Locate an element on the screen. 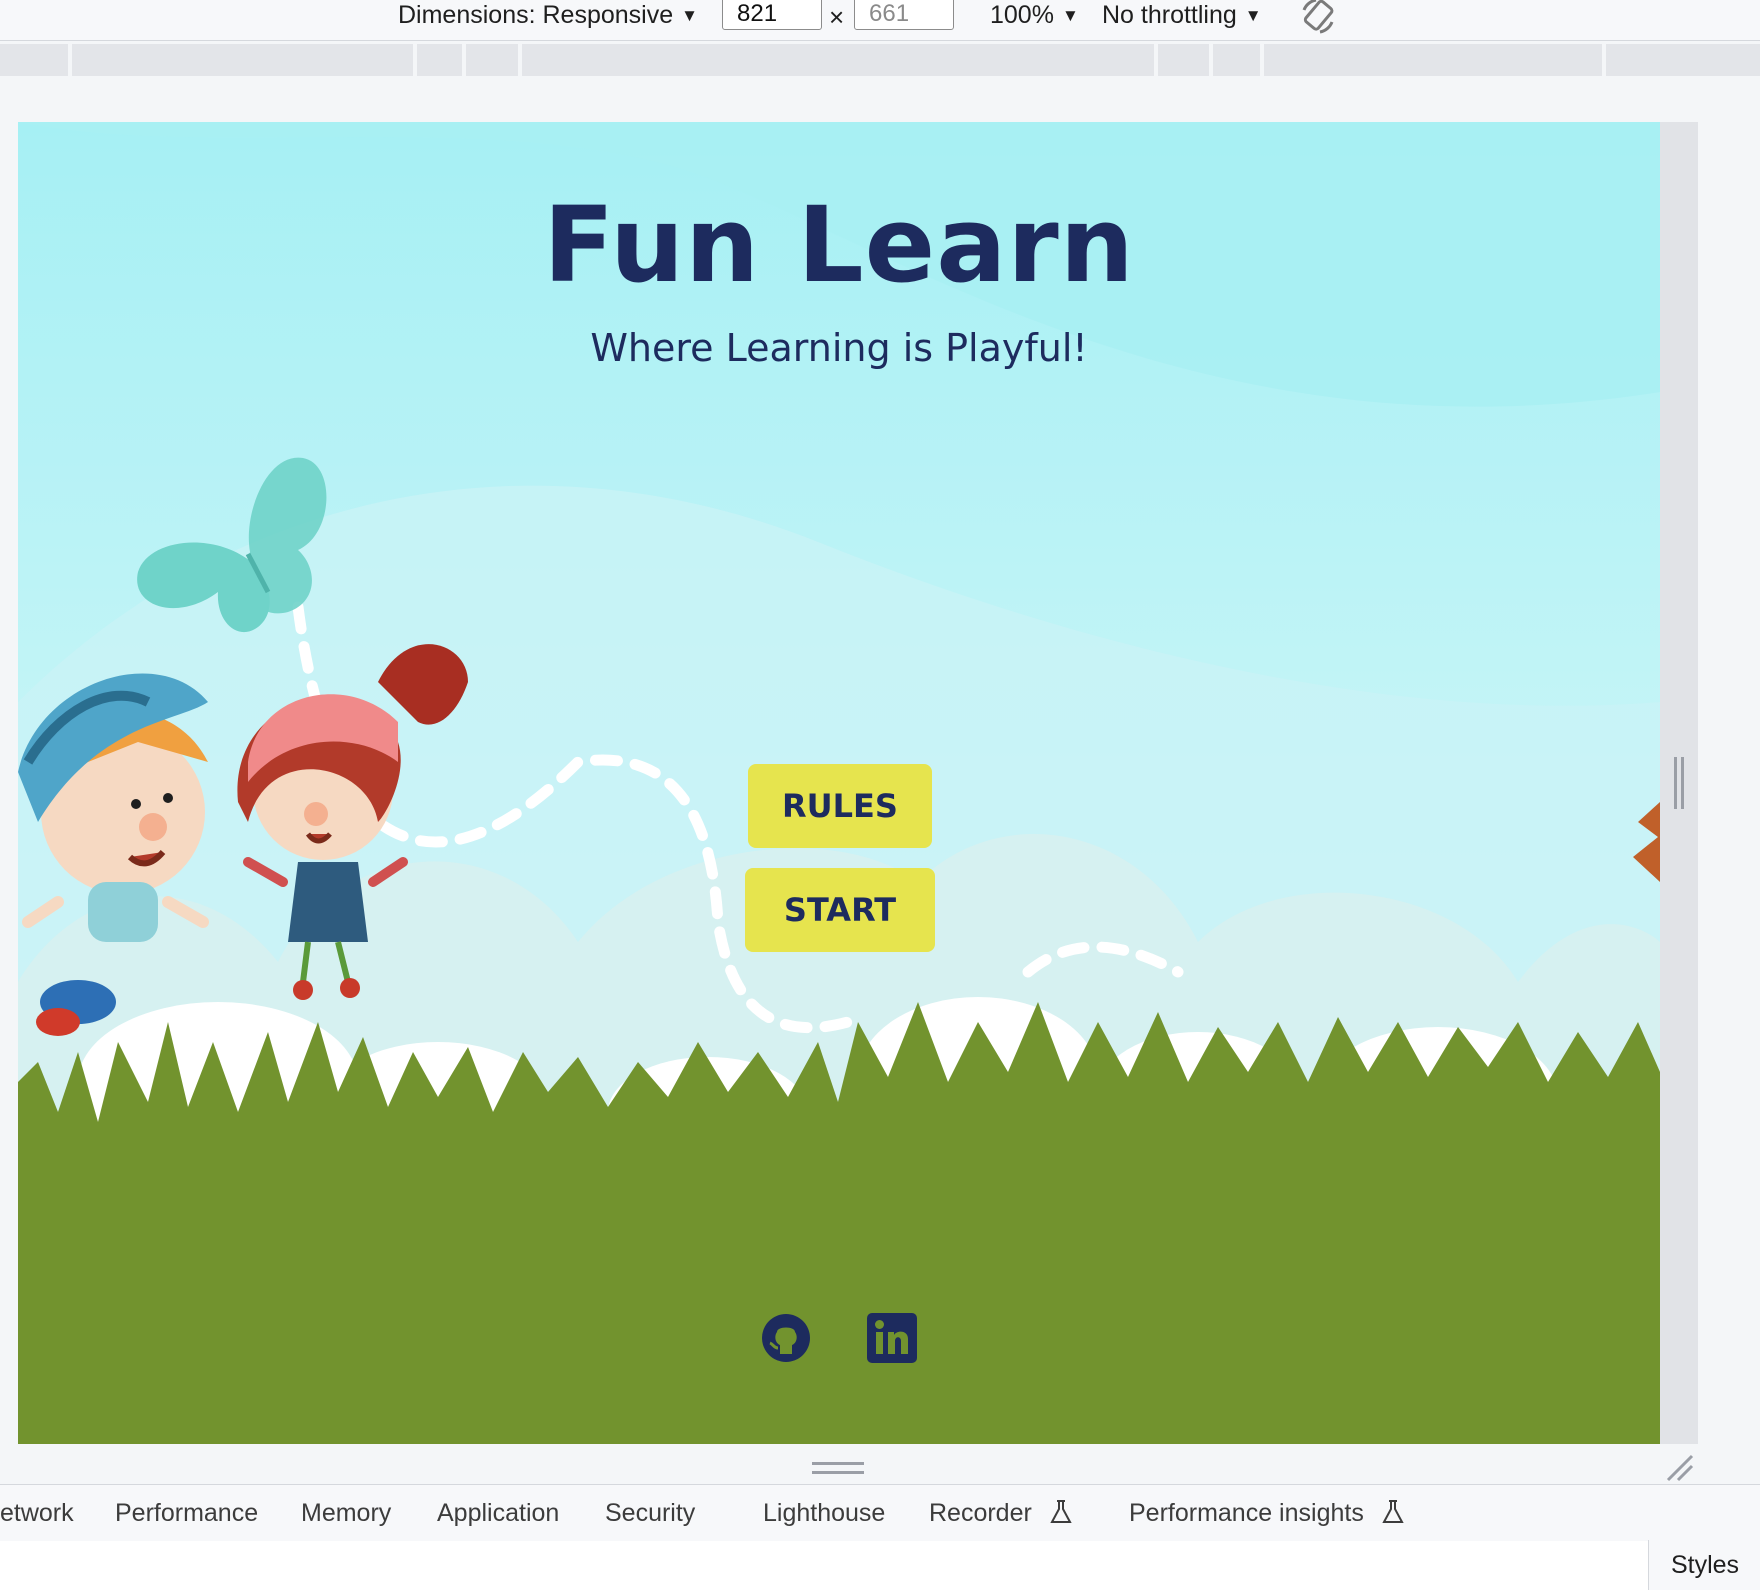 This screenshot has height=1590, width=1760. tab-lighthouse: Lighthouse is located at coordinates (824, 1513).